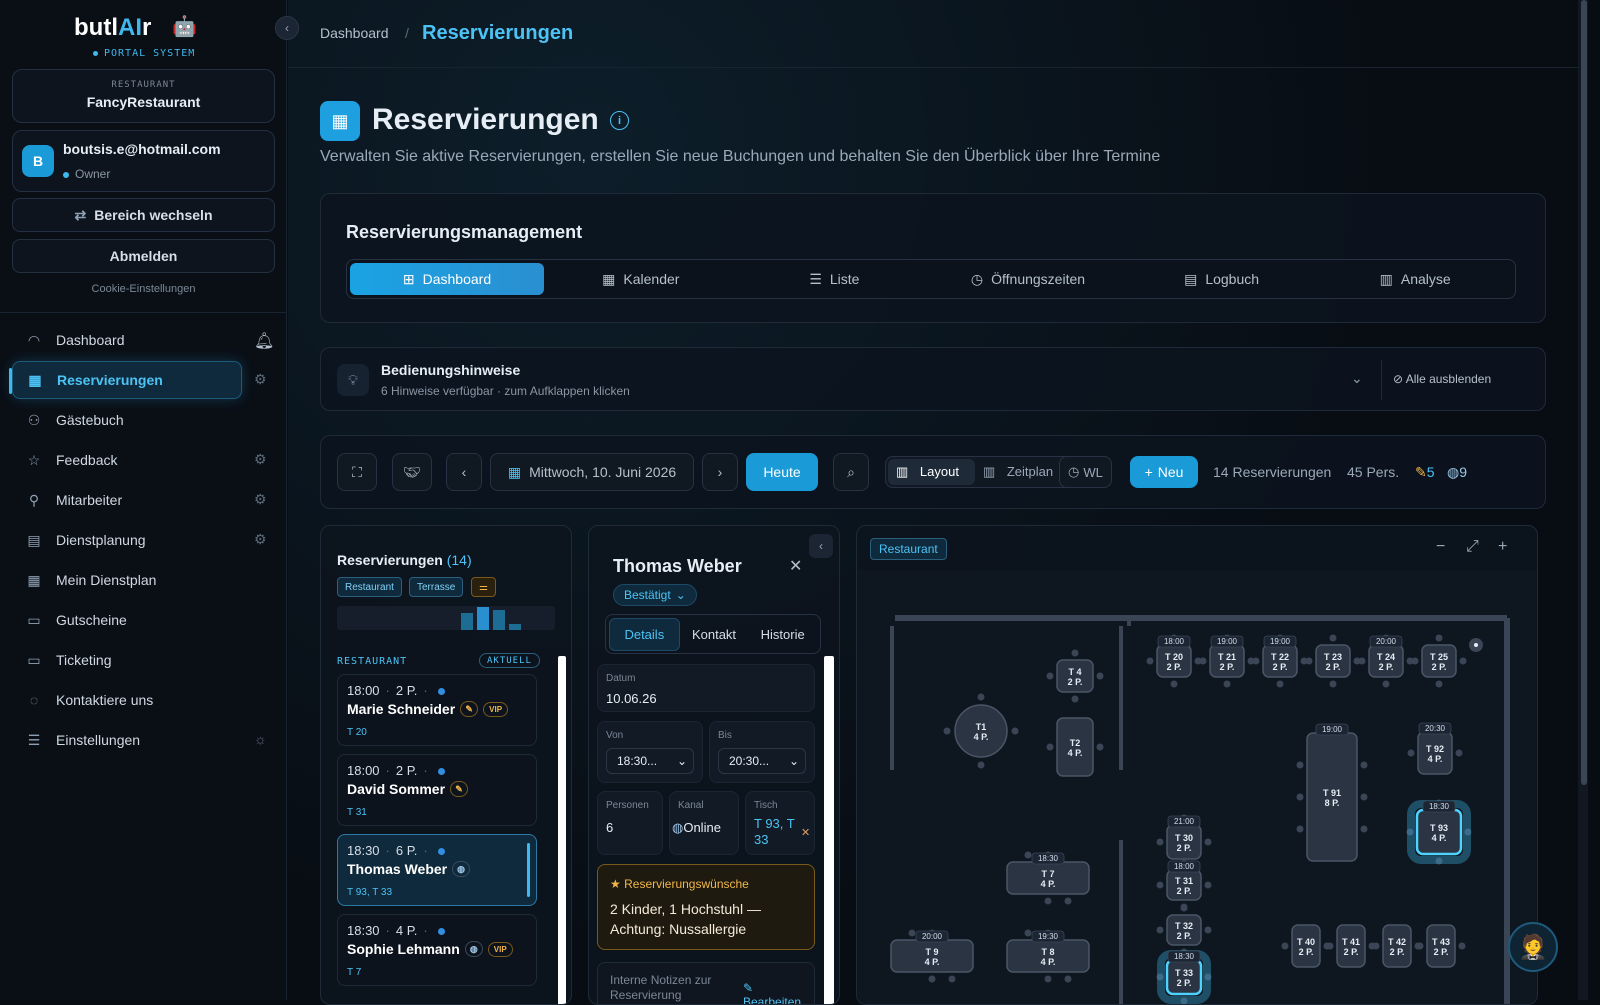 This screenshot has height=1005, width=1600. What do you see at coordinates (1085, 472) in the screenshot?
I see `waitlist-button: ◷ WL` at bounding box center [1085, 472].